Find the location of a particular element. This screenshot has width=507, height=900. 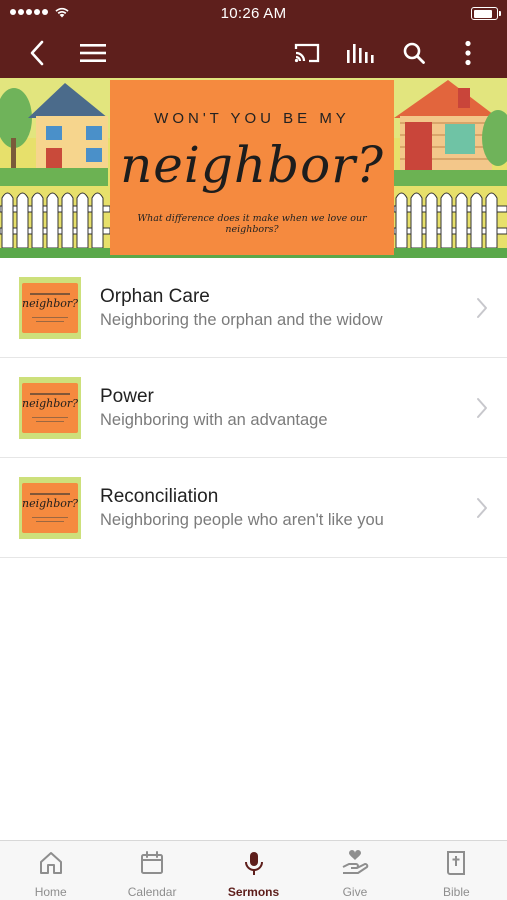

calendar-icon is located at coordinates (152, 862).